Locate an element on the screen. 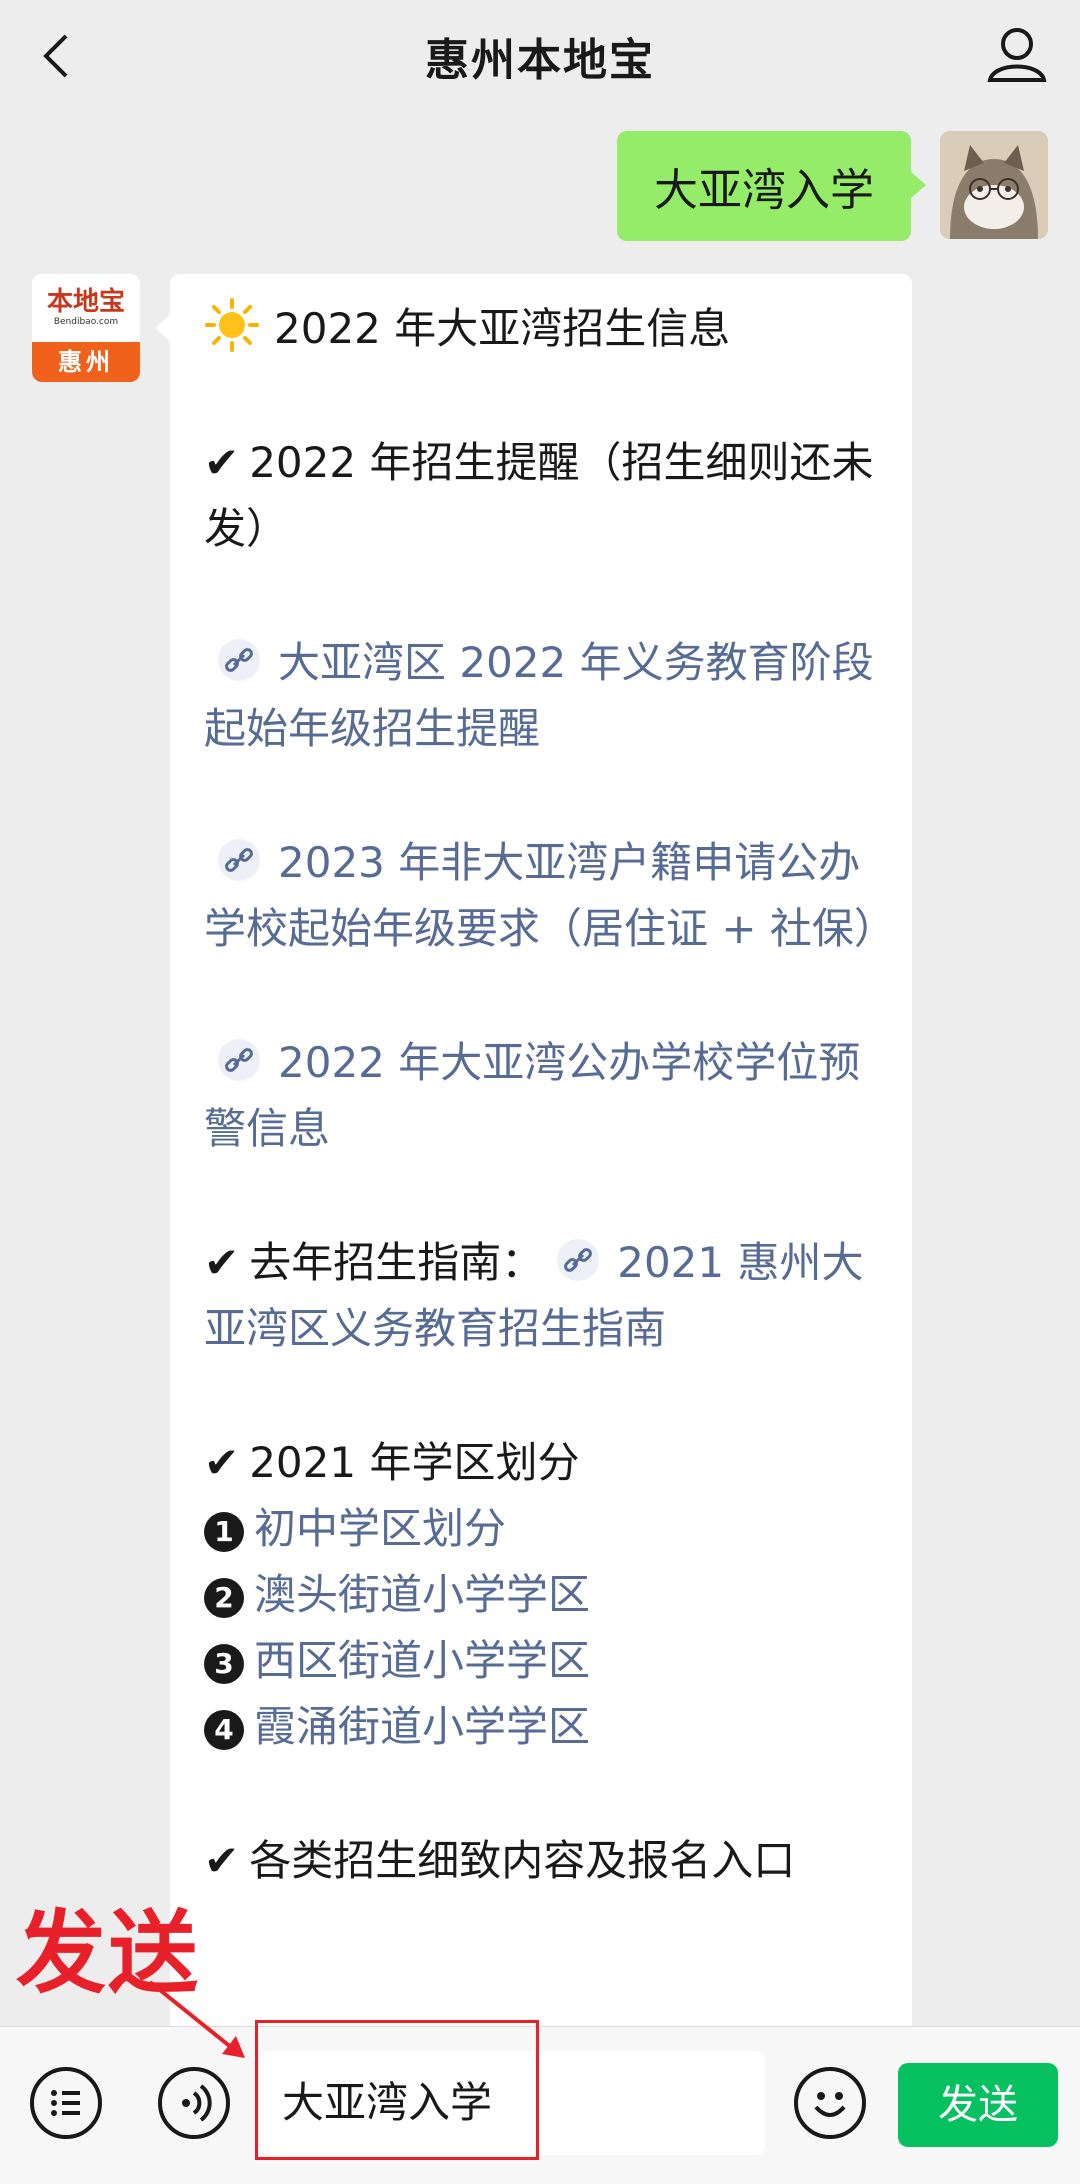  section-last-year-prefix: 去年招生指南： is located at coordinates (396, 1262).